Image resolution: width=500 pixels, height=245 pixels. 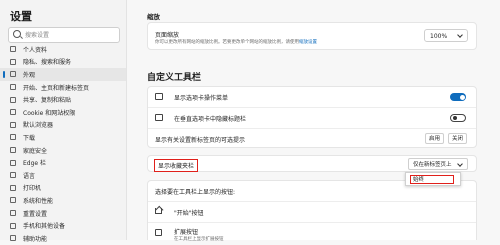 I want to click on home-button-row: "开始"按钮, so click(x=312, y=211).